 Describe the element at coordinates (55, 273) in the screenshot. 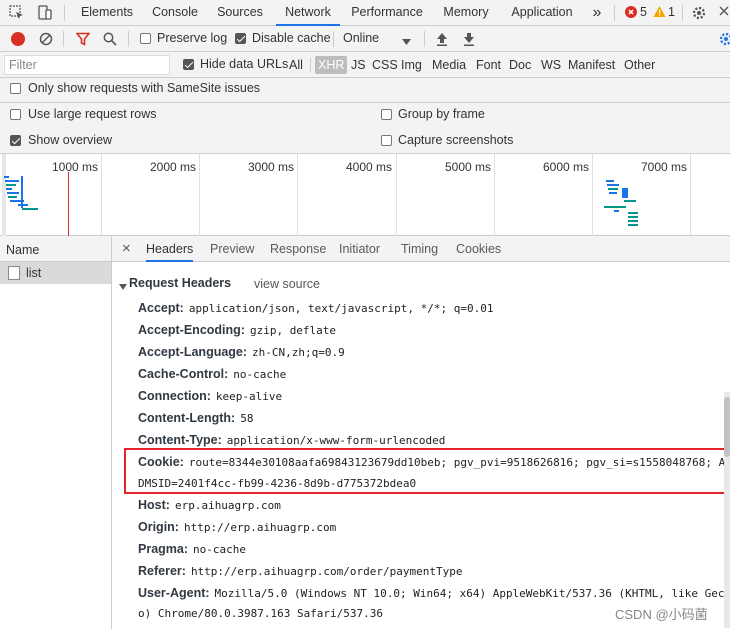

I see `request-row: list` at that location.